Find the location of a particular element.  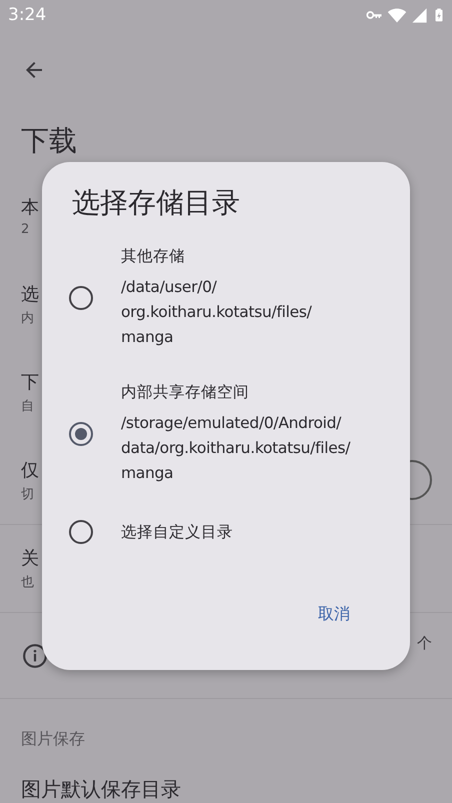

info-text: 个 is located at coordinates (424, 643).